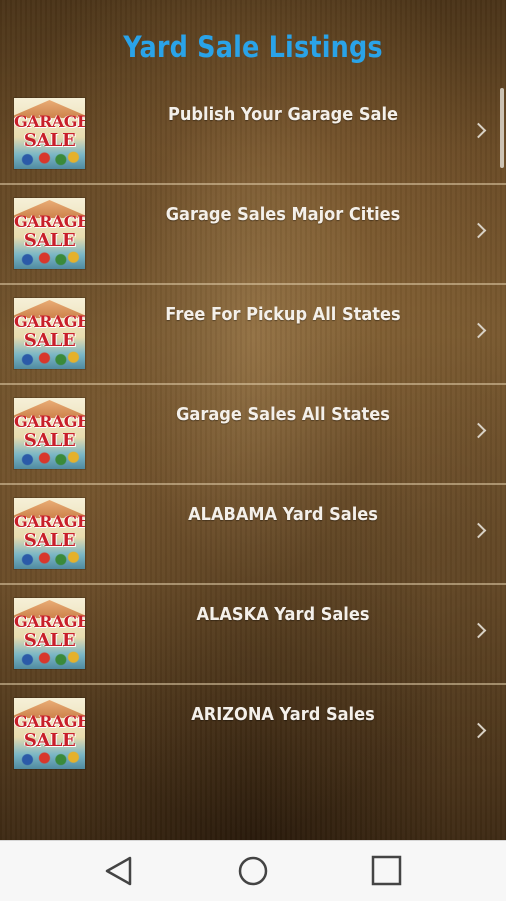  I want to click on home-button, so click(253, 871).